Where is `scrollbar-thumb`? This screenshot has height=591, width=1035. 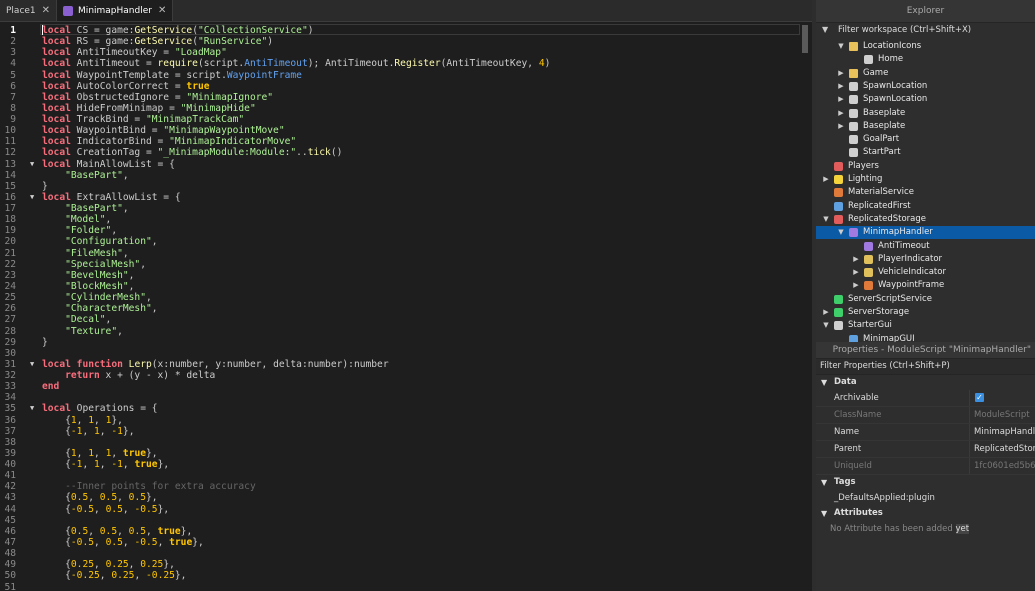
scrollbar-thumb is located at coordinates (805, 39).